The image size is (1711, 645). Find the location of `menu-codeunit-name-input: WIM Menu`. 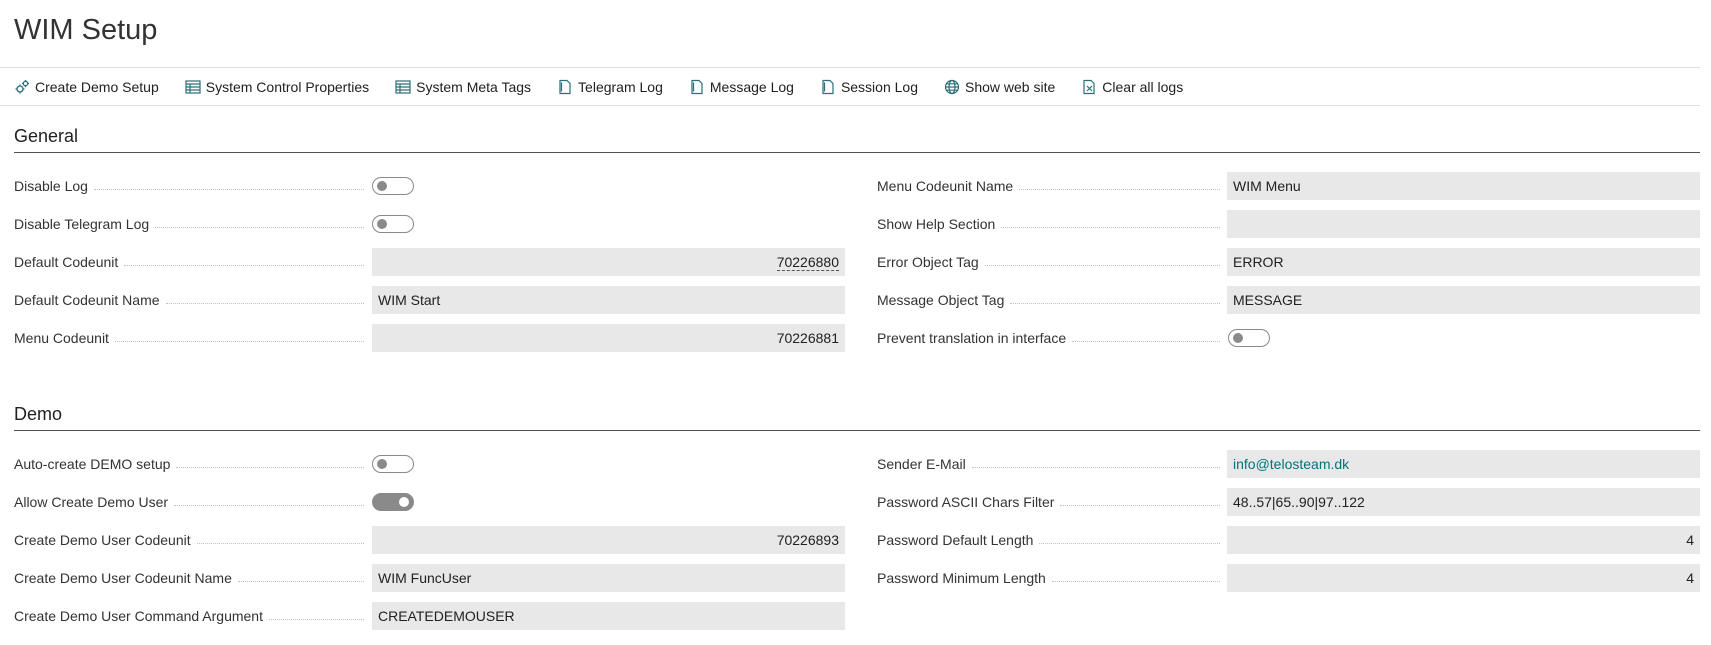

menu-codeunit-name-input: WIM Menu is located at coordinates (1463, 186).